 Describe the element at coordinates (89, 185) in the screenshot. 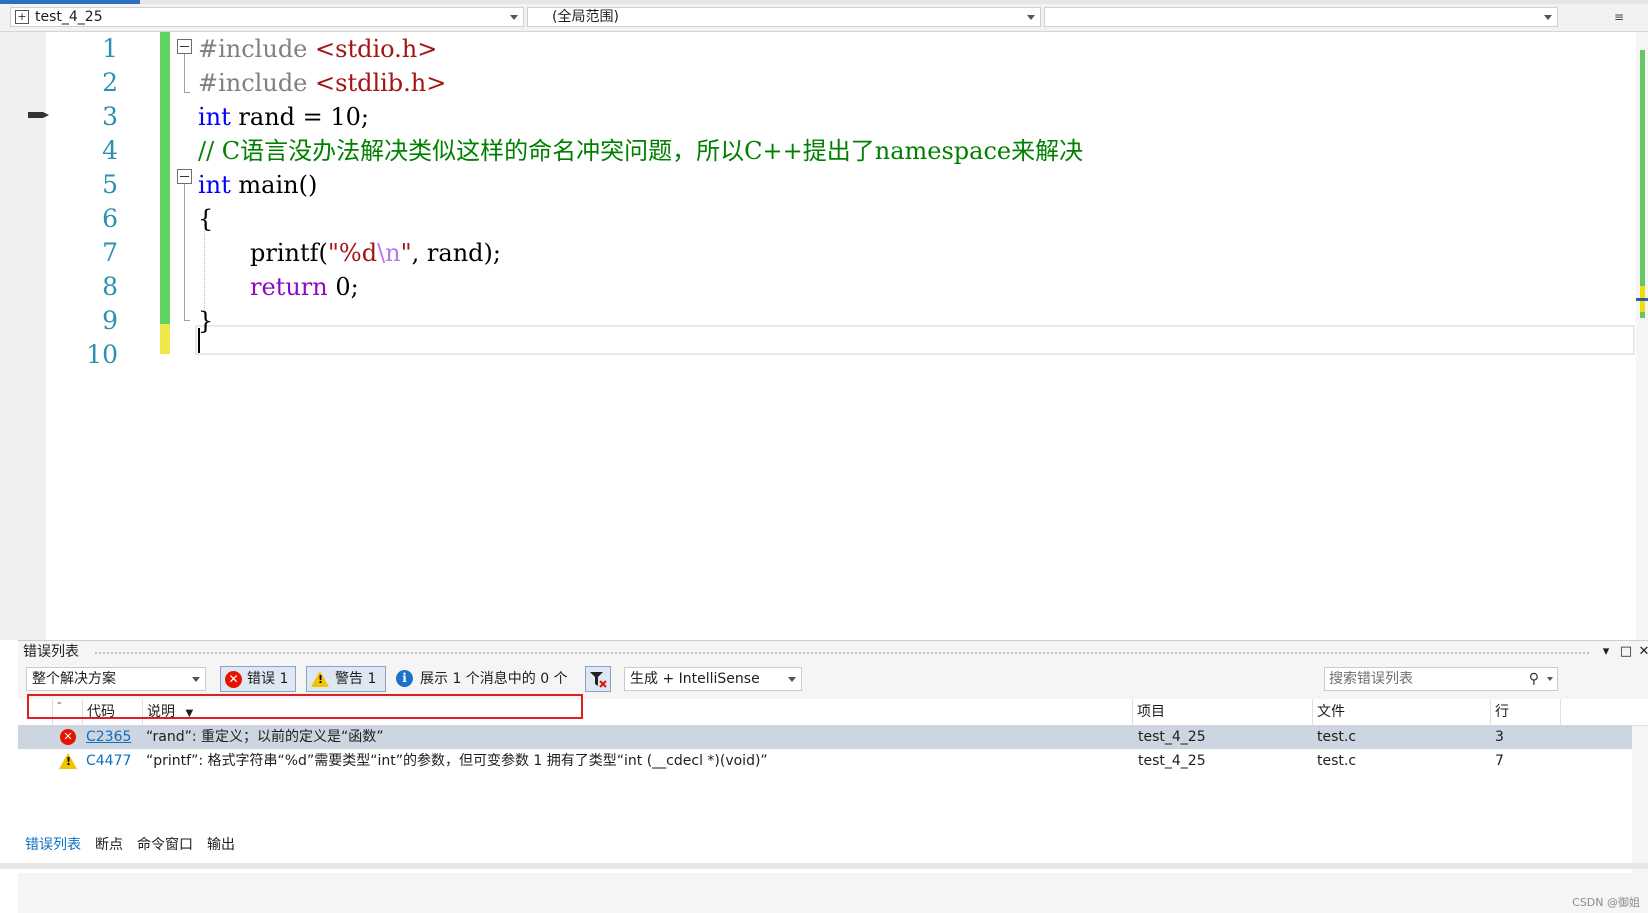

I see `line-number: 5` at that location.